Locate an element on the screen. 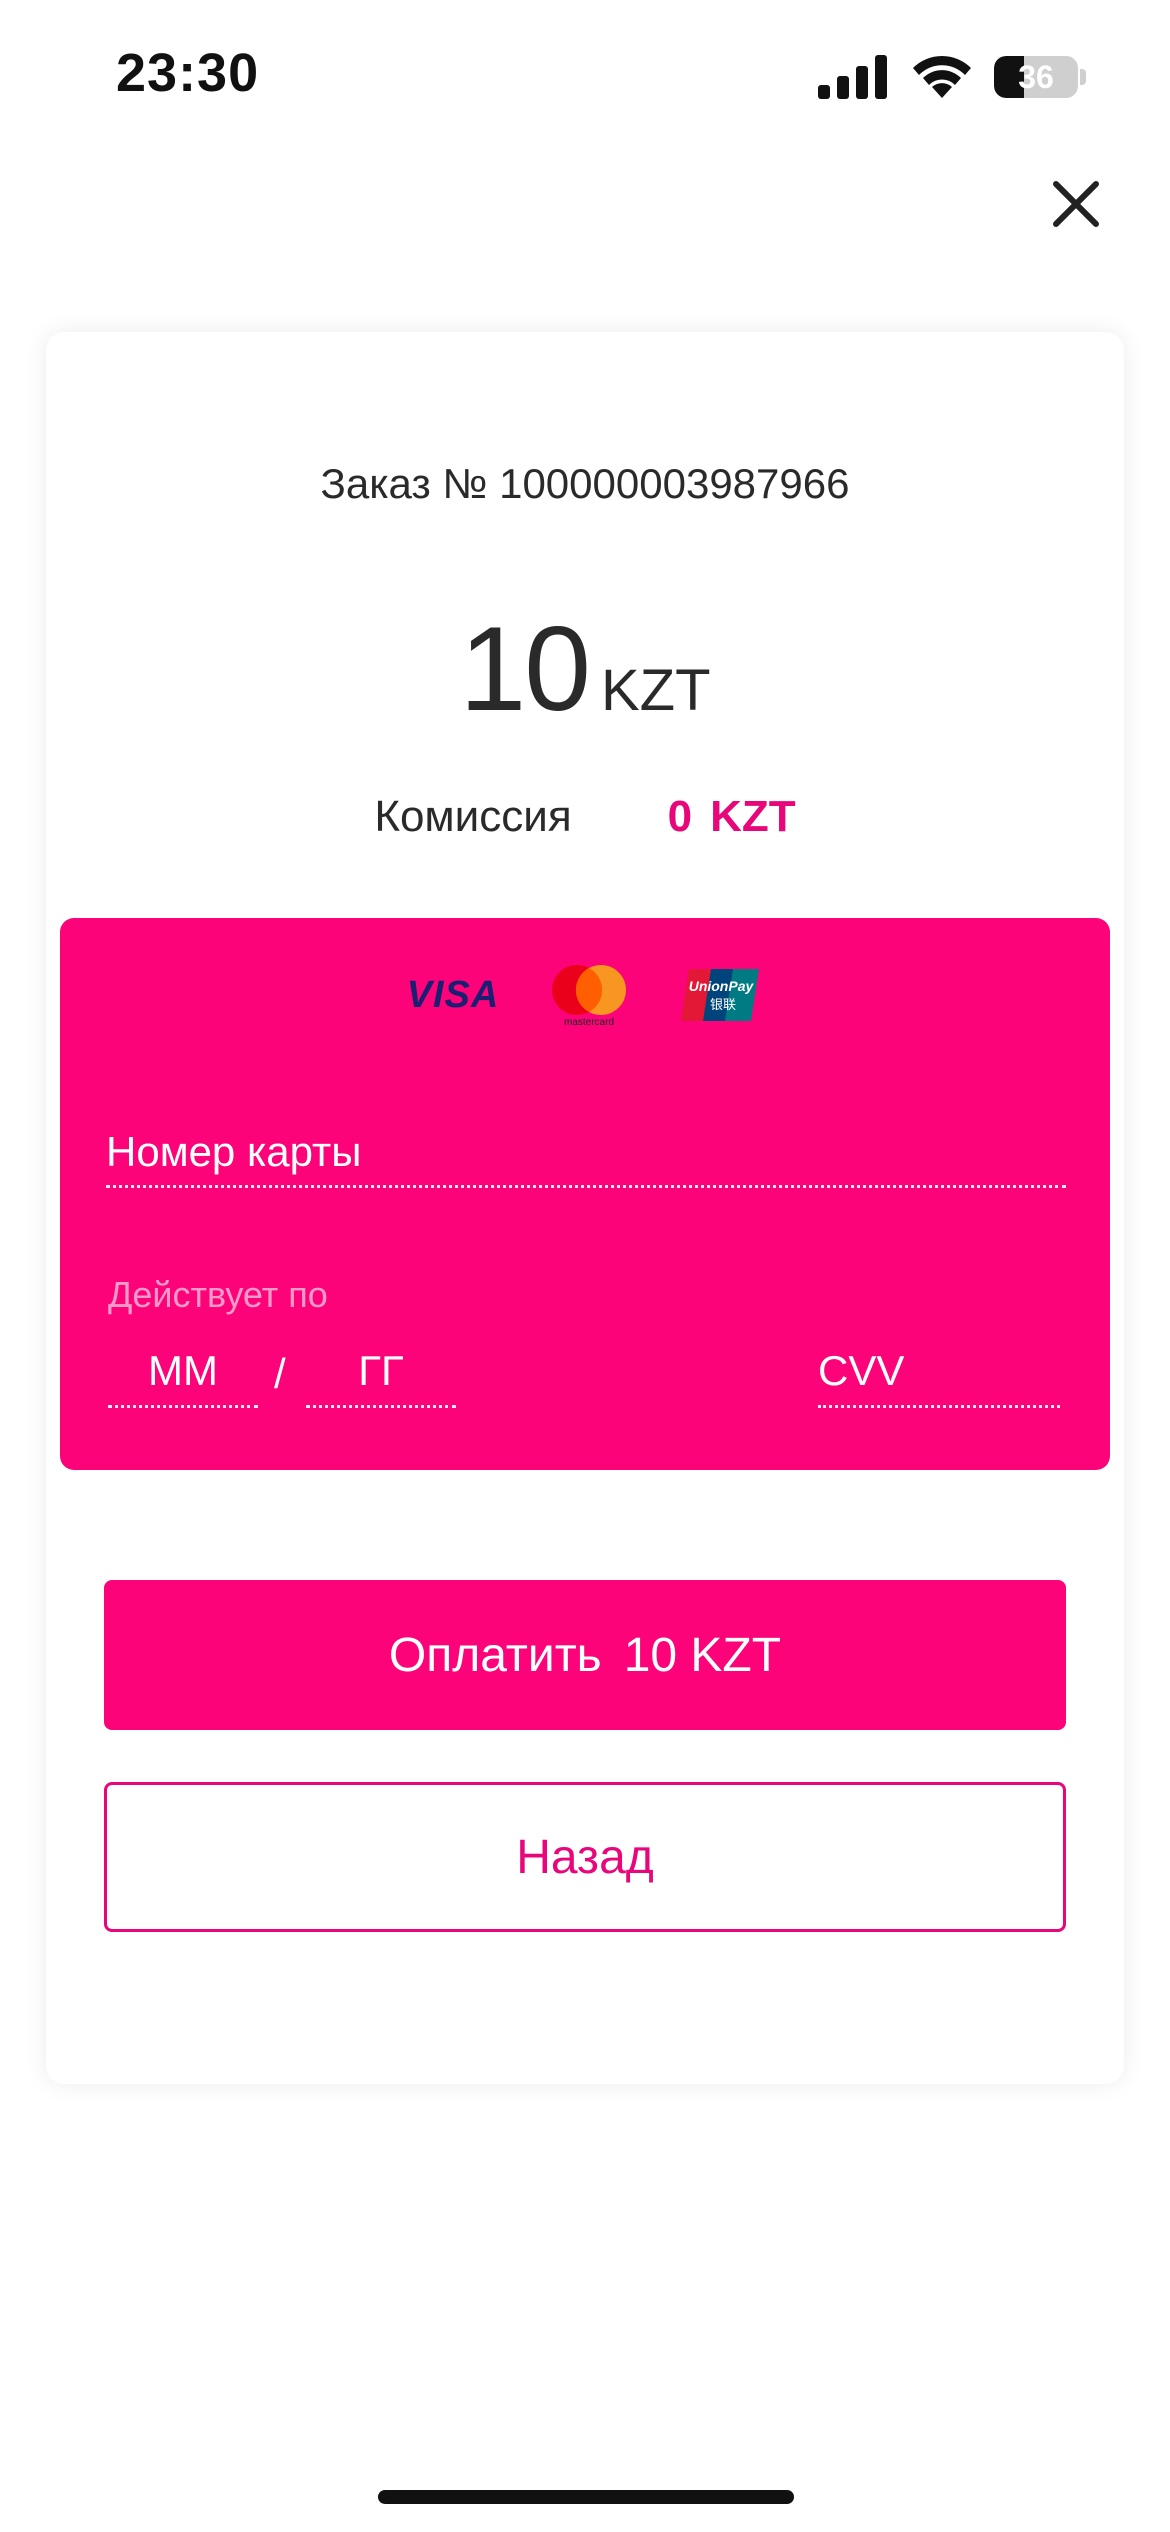  mastercard-text: mastercard is located at coordinates (589, 1022).